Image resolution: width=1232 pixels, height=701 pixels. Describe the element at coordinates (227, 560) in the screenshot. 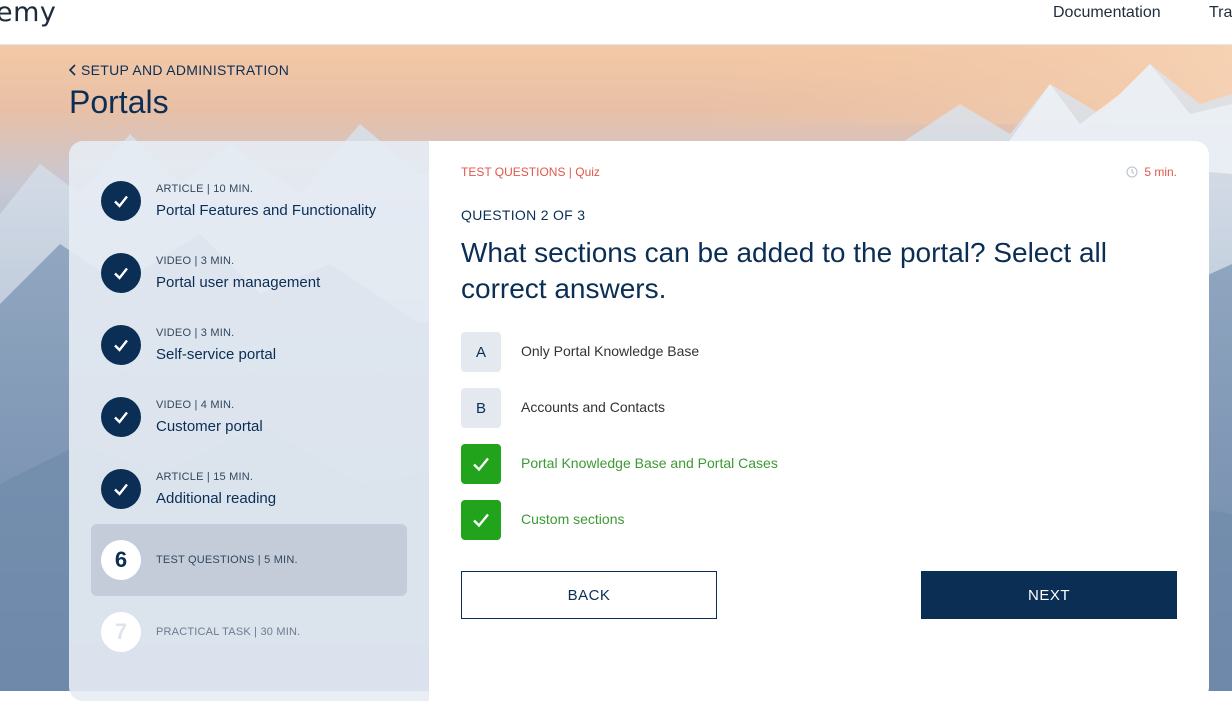

I see `step-meta: TEST QUESTIONS | 5 MIN.` at that location.